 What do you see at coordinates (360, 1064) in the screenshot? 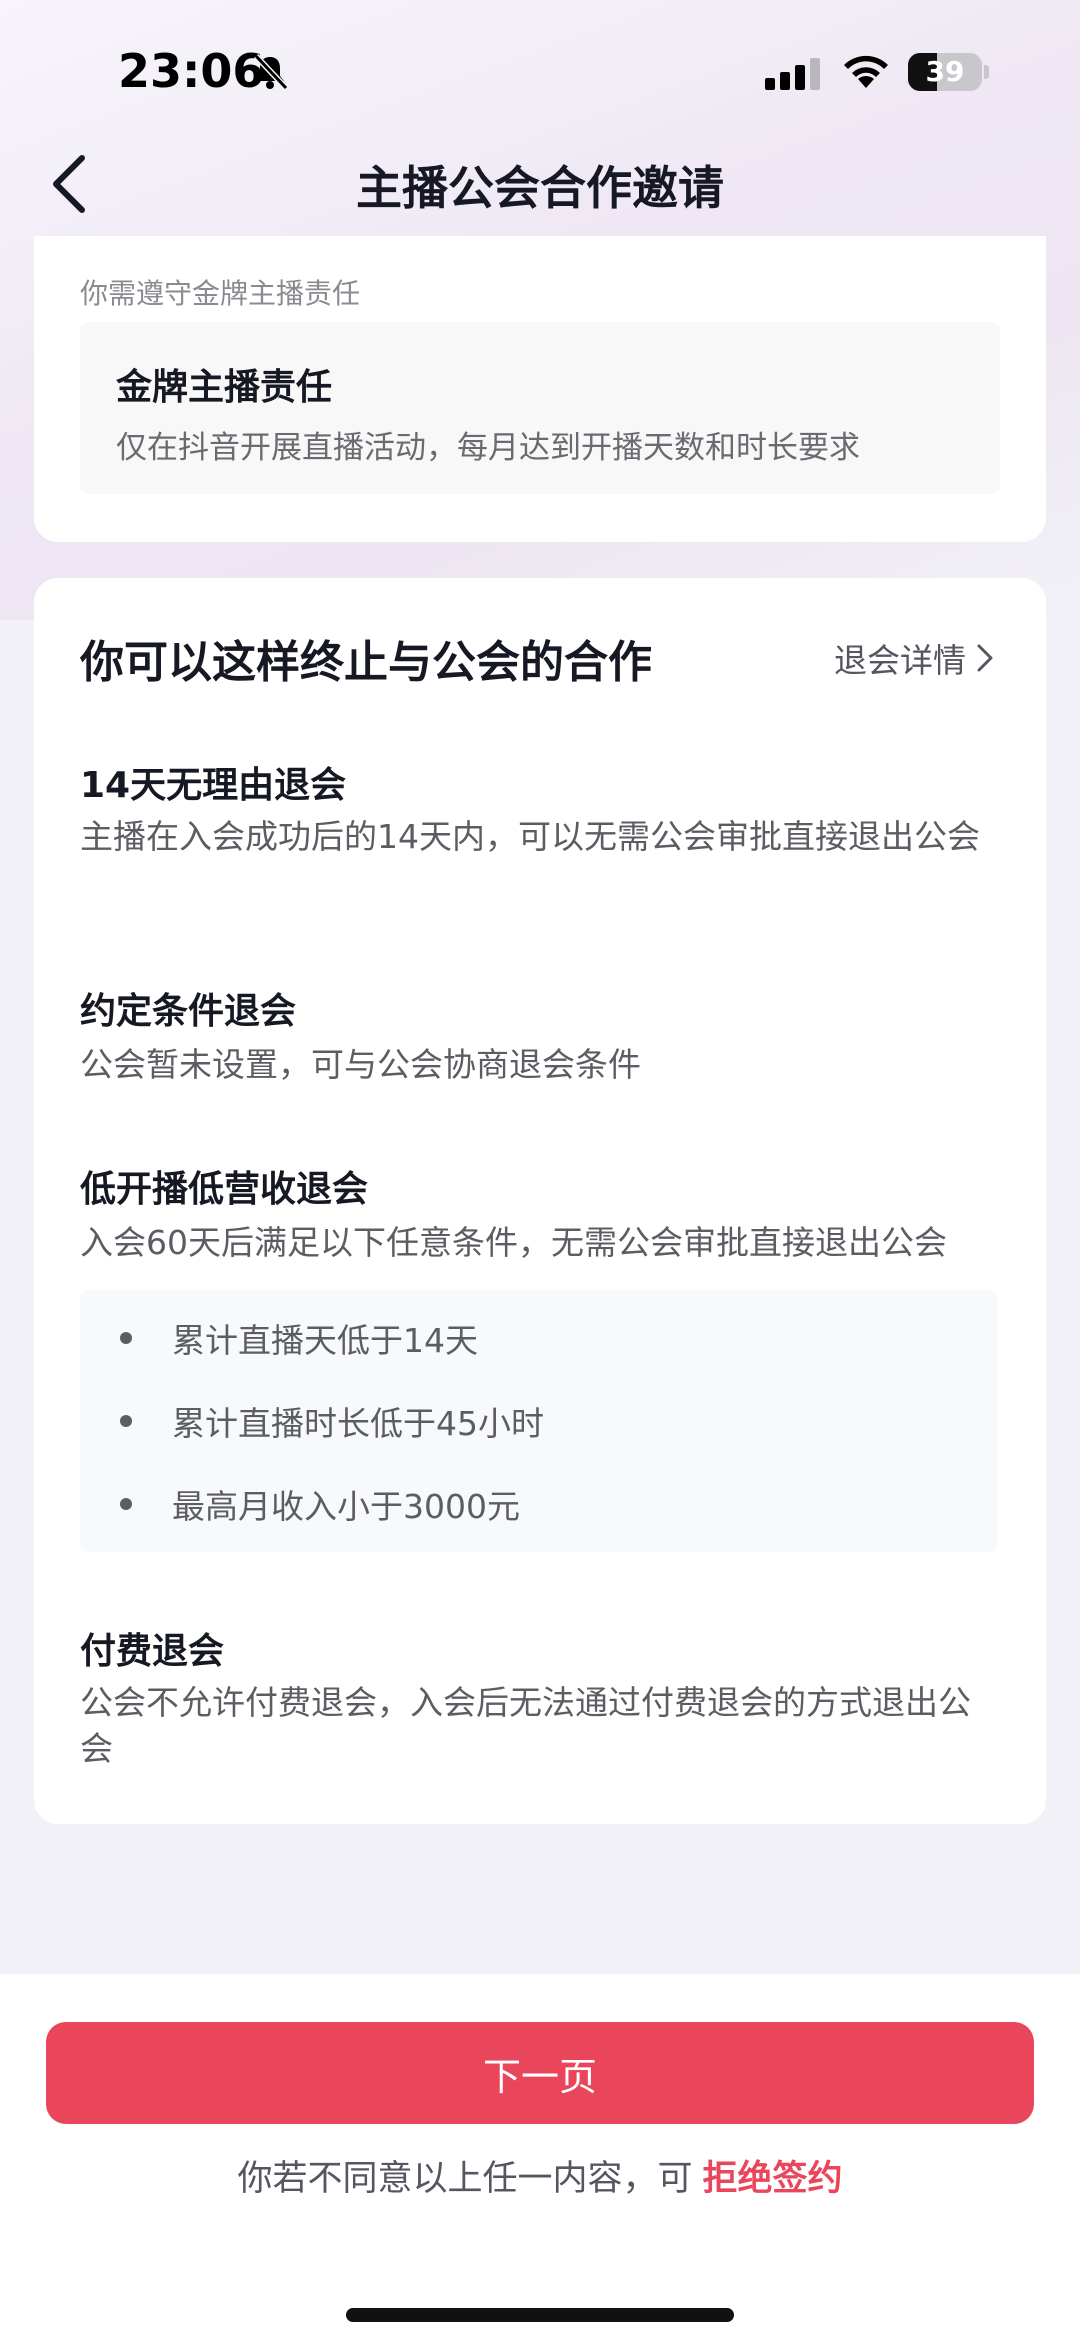
I see `item-desc-agreed: 公会暂未设置，可与公会协商退会条件` at bounding box center [360, 1064].